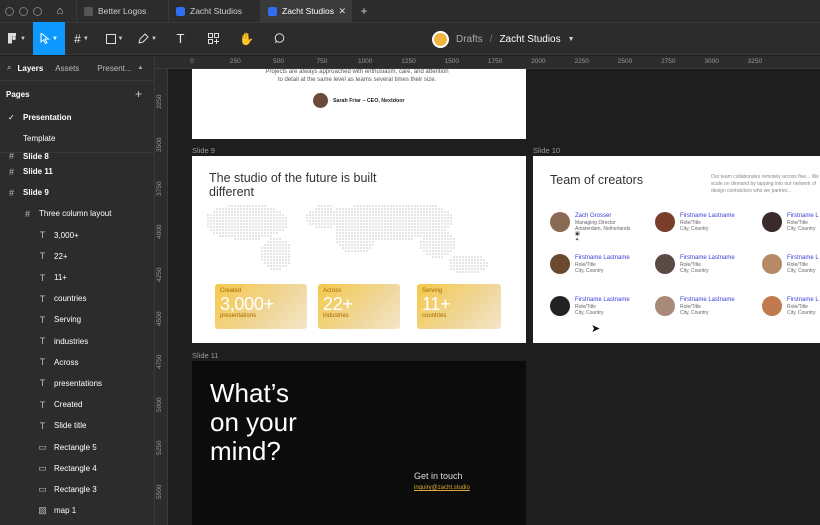 This screenshot has width=820, height=525. What do you see at coordinates (77, 277) in the screenshot?
I see `layer-item: T 11+` at bounding box center [77, 277].